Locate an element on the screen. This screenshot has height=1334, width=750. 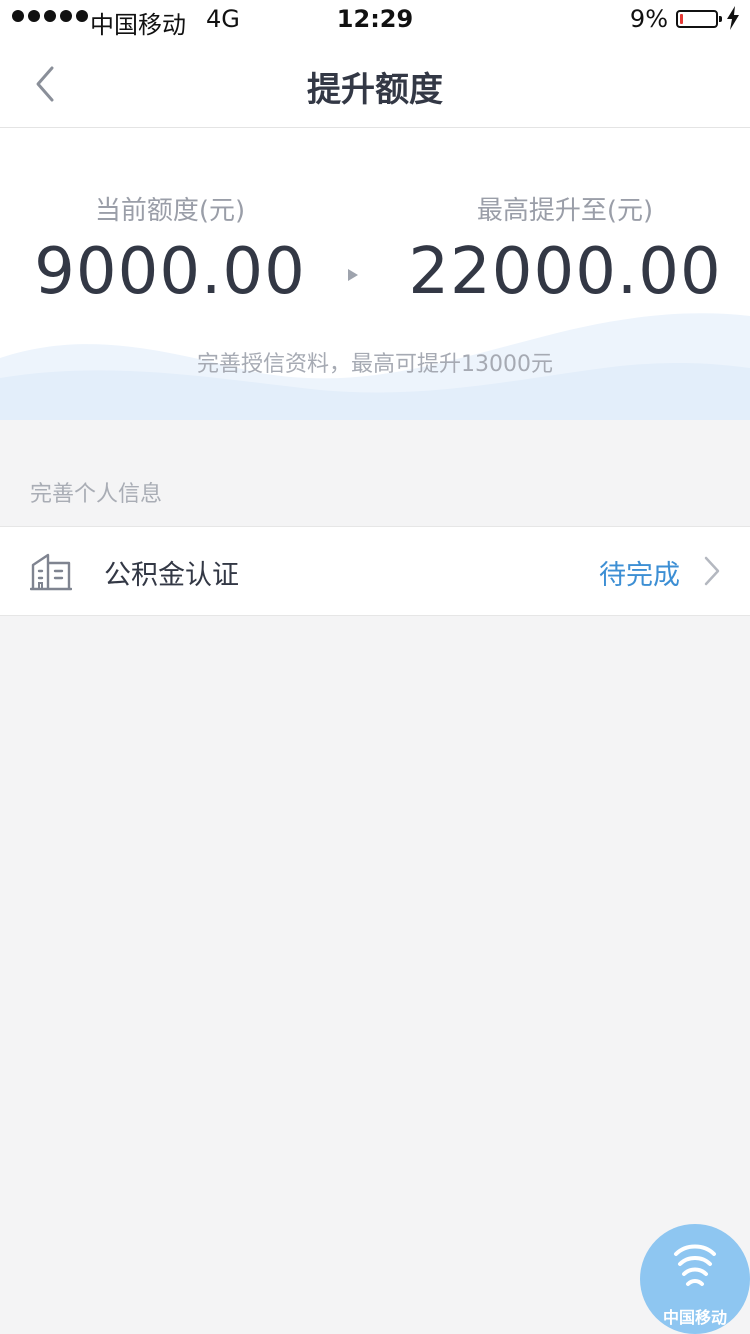
lightning-icon is located at coordinates (733, 21).